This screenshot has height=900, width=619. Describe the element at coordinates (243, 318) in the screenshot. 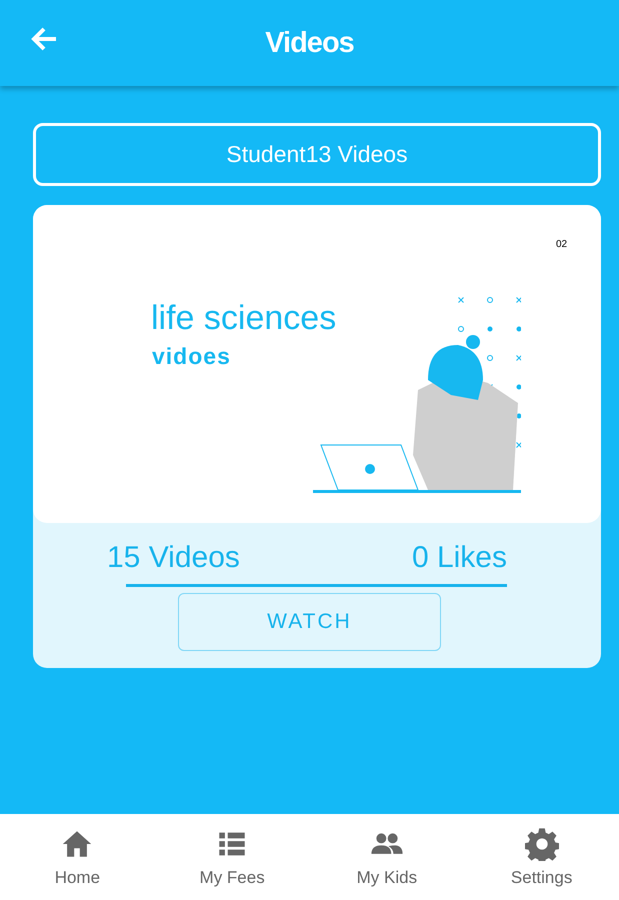

I see `thumbnail-title: life sciences` at that location.